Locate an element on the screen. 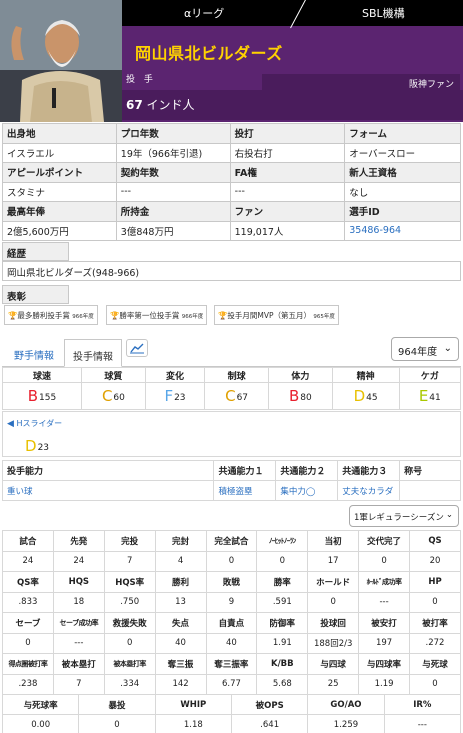 The height and width of the screenshot is (733, 463). chevron-down-icon: ⌄ is located at coordinates (447, 348).